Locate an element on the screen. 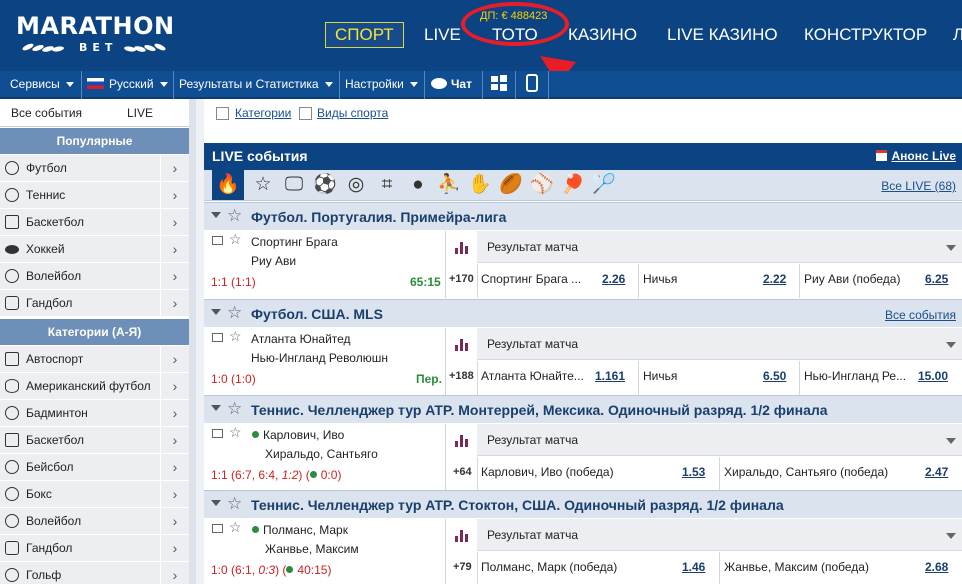 The image size is (962, 584). sidebar-item-football: Футбол › is located at coordinates (94, 168).